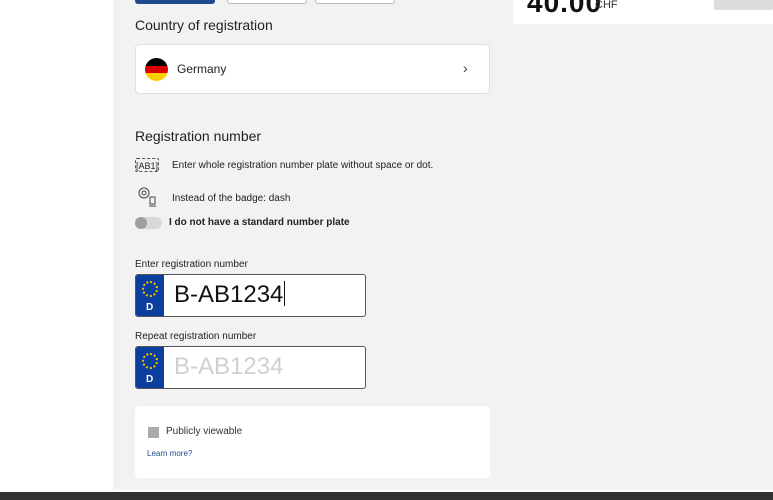 The image size is (773, 500). What do you see at coordinates (150, 307) in the screenshot?
I see `country-code: D` at bounding box center [150, 307].